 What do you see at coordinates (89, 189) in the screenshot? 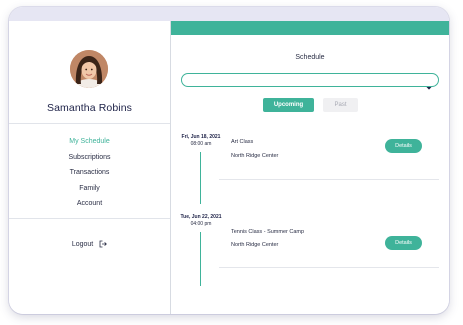
I see `sidebar-item-family: Family` at bounding box center [89, 189].